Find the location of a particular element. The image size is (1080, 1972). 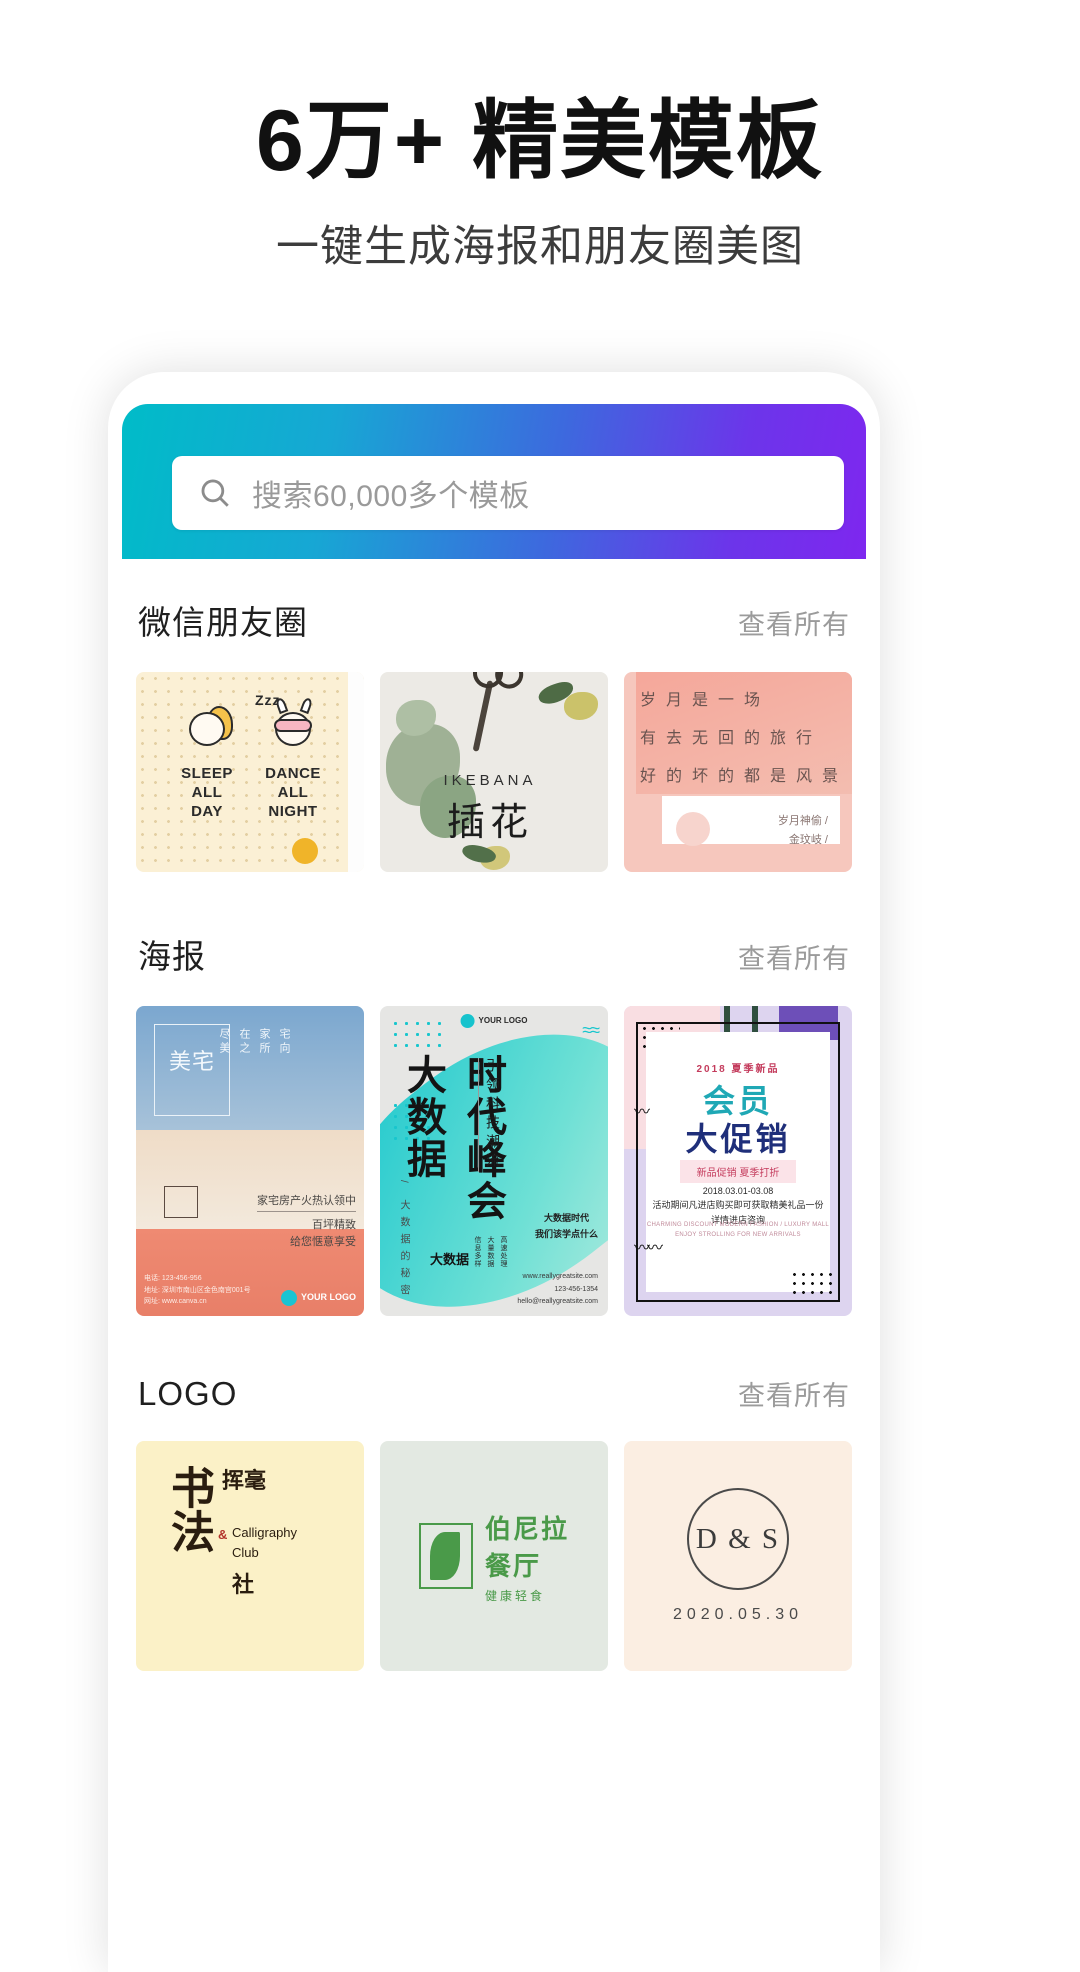

scissors-icon is located at coordinates (483, 716).